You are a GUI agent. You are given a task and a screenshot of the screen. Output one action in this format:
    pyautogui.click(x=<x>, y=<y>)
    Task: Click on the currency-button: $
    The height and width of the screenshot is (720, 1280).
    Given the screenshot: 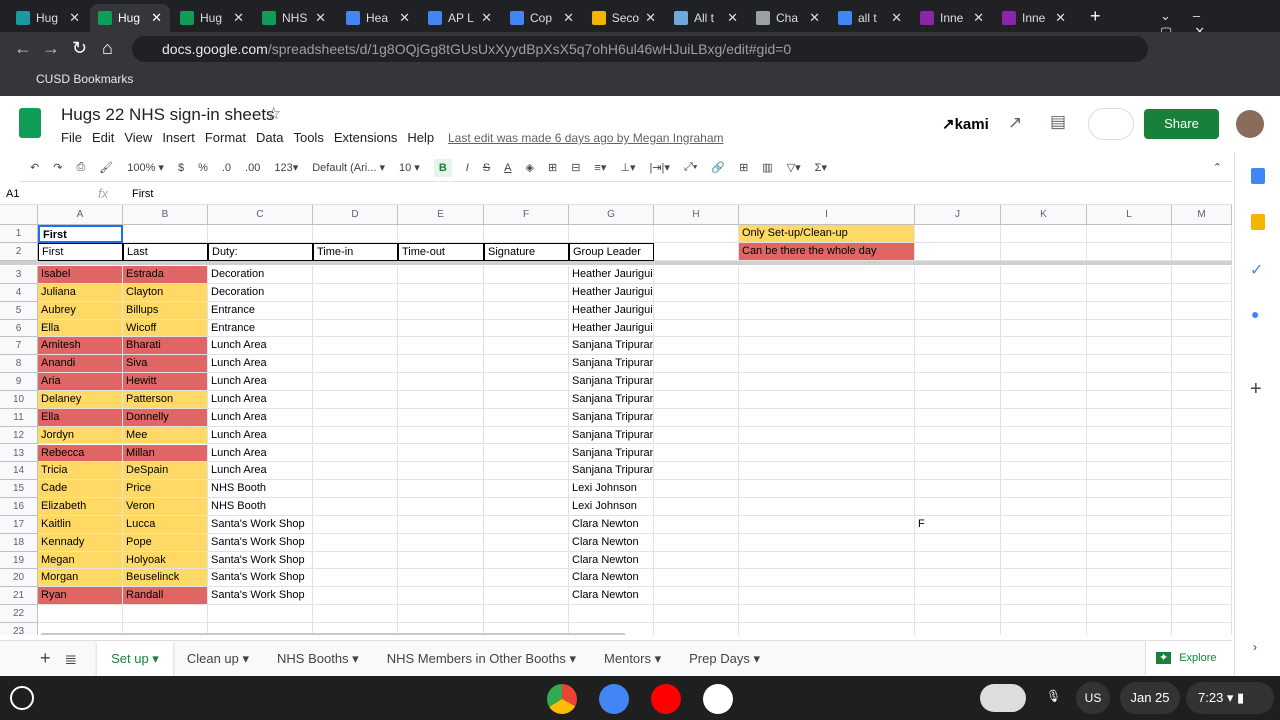 What is the action you would take?
    pyautogui.click(x=181, y=168)
    